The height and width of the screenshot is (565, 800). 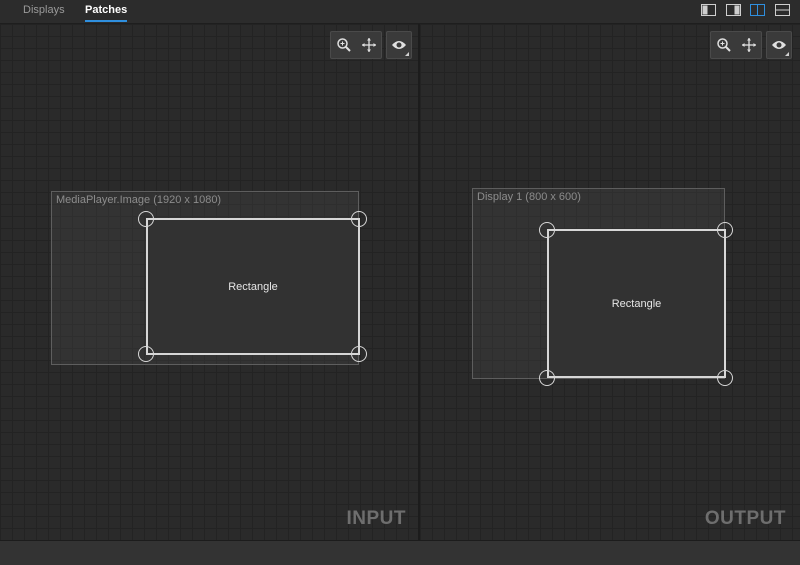 I want to click on panel-title-input: INPUT, so click(x=376, y=518).